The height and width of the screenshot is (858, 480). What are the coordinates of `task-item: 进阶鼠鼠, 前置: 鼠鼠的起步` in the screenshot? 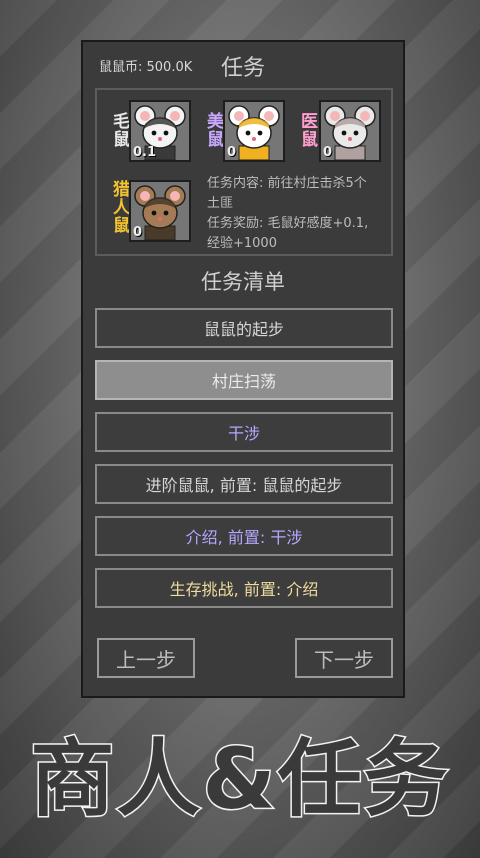 It's located at (244, 484).